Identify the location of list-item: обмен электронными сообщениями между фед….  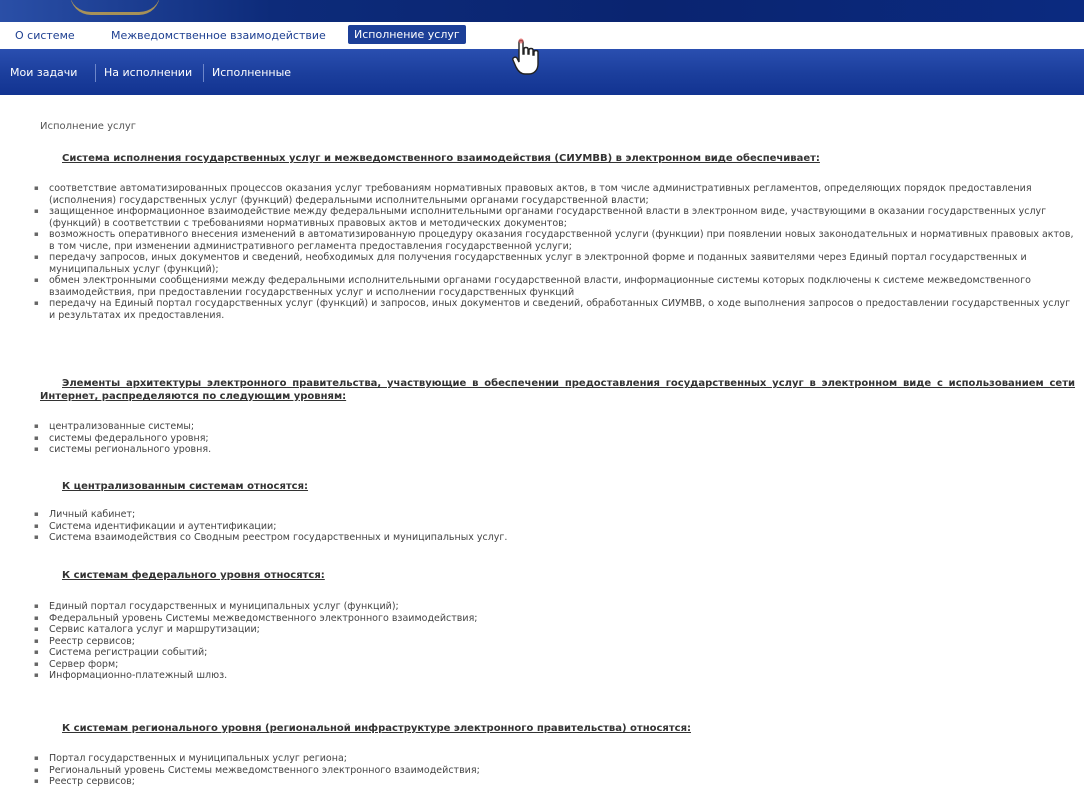
(554, 286).